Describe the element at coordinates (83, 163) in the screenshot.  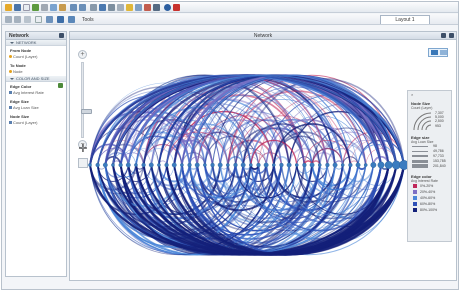
I see `fit-view-icon` at that location.